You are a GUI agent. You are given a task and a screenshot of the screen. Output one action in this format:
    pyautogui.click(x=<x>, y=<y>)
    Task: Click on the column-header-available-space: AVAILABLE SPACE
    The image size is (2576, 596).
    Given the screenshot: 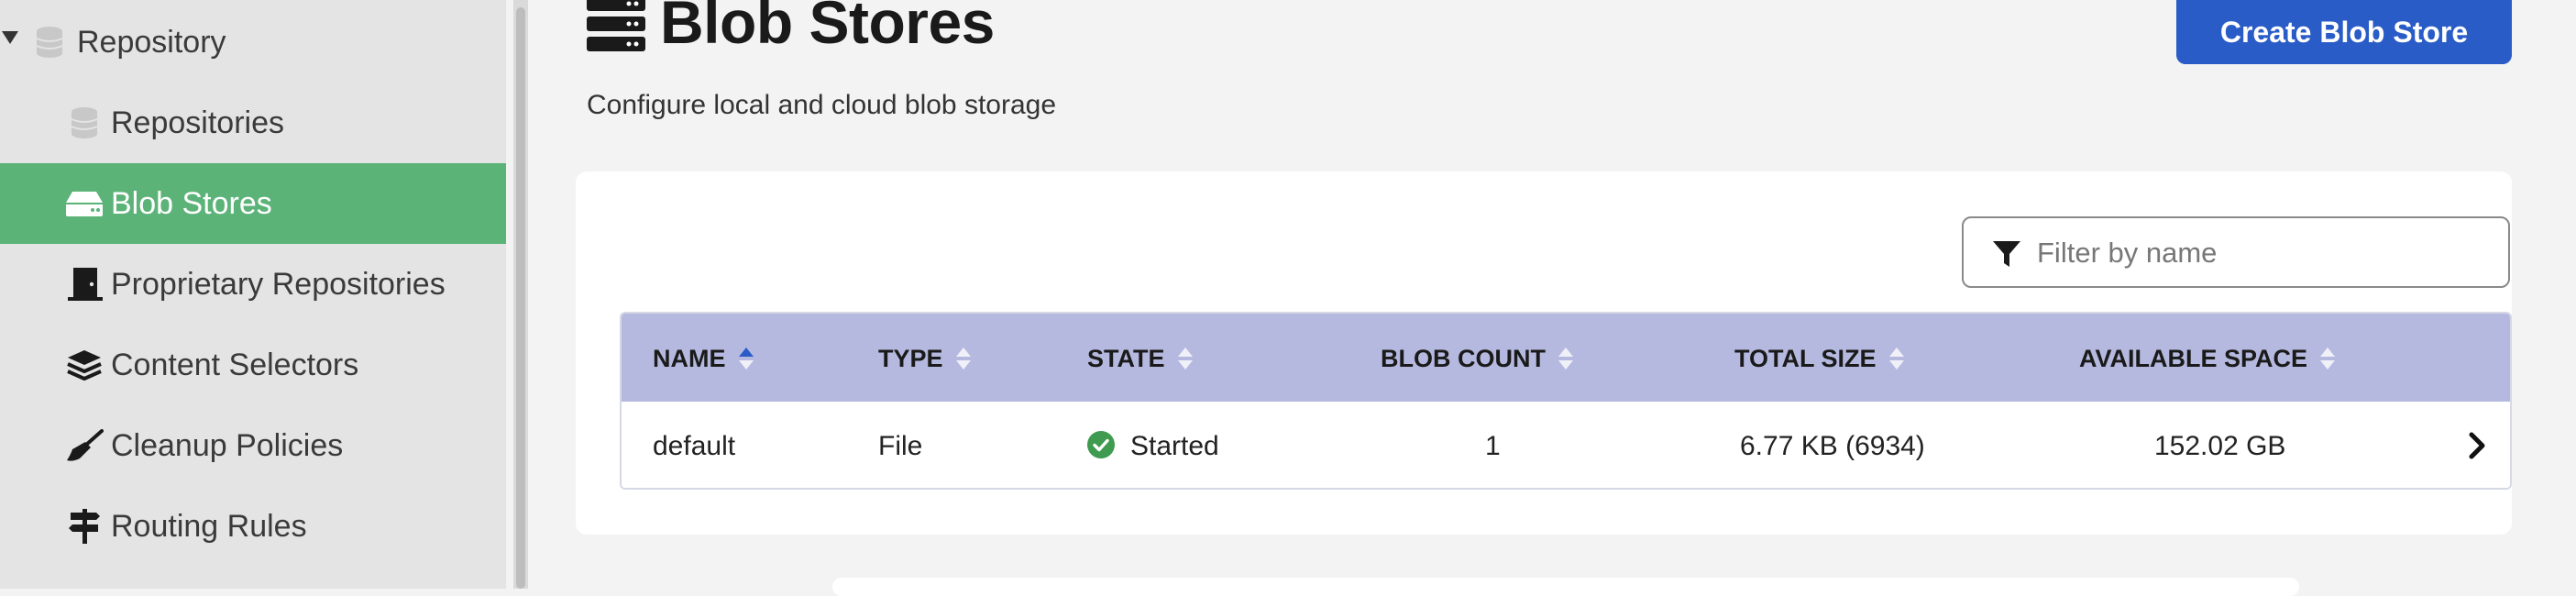 What is the action you would take?
    pyautogui.click(x=2207, y=359)
    